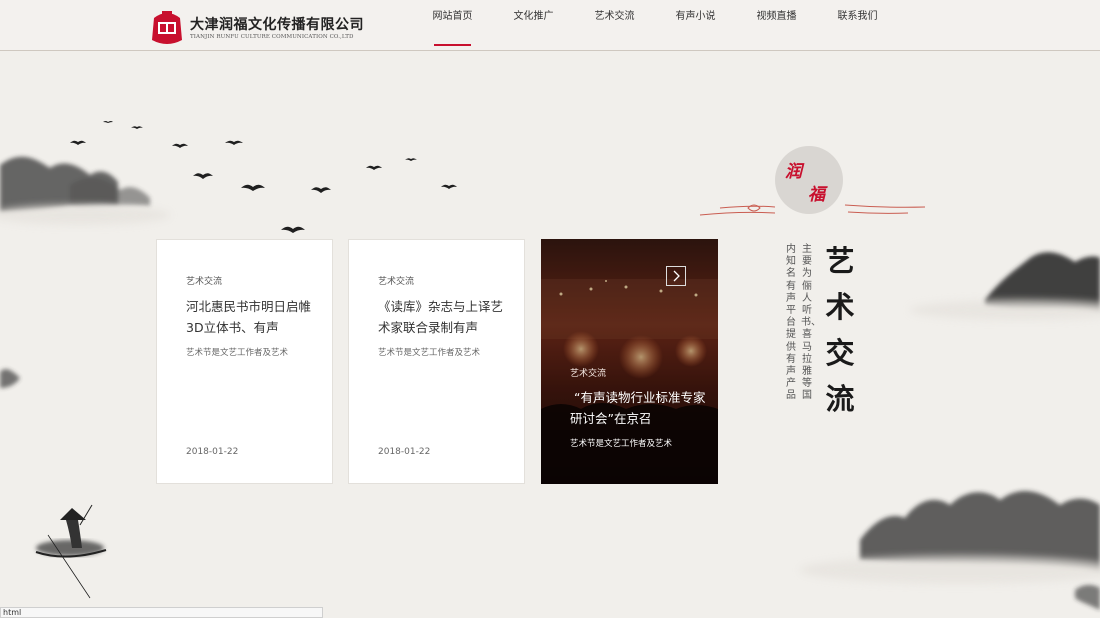  Describe the element at coordinates (167, 27) in the screenshot. I see `seal-logo-icon` at that location.